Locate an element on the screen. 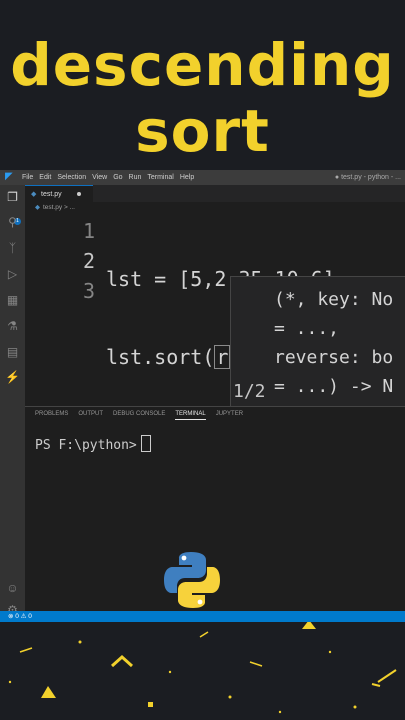 Image resolution: width=405 pixels, height=720 pixels. tab-test-py: ◆ test.py is located at coordinates (59, 194).